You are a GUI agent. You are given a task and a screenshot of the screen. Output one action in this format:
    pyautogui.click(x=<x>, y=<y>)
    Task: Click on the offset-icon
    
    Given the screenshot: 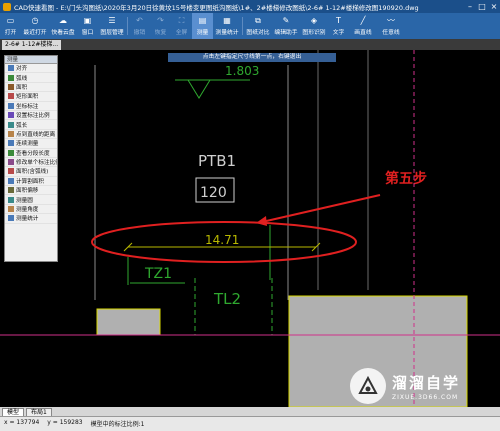 What is the action you would take?
    pyautogui.click(x=11, y=190)
    